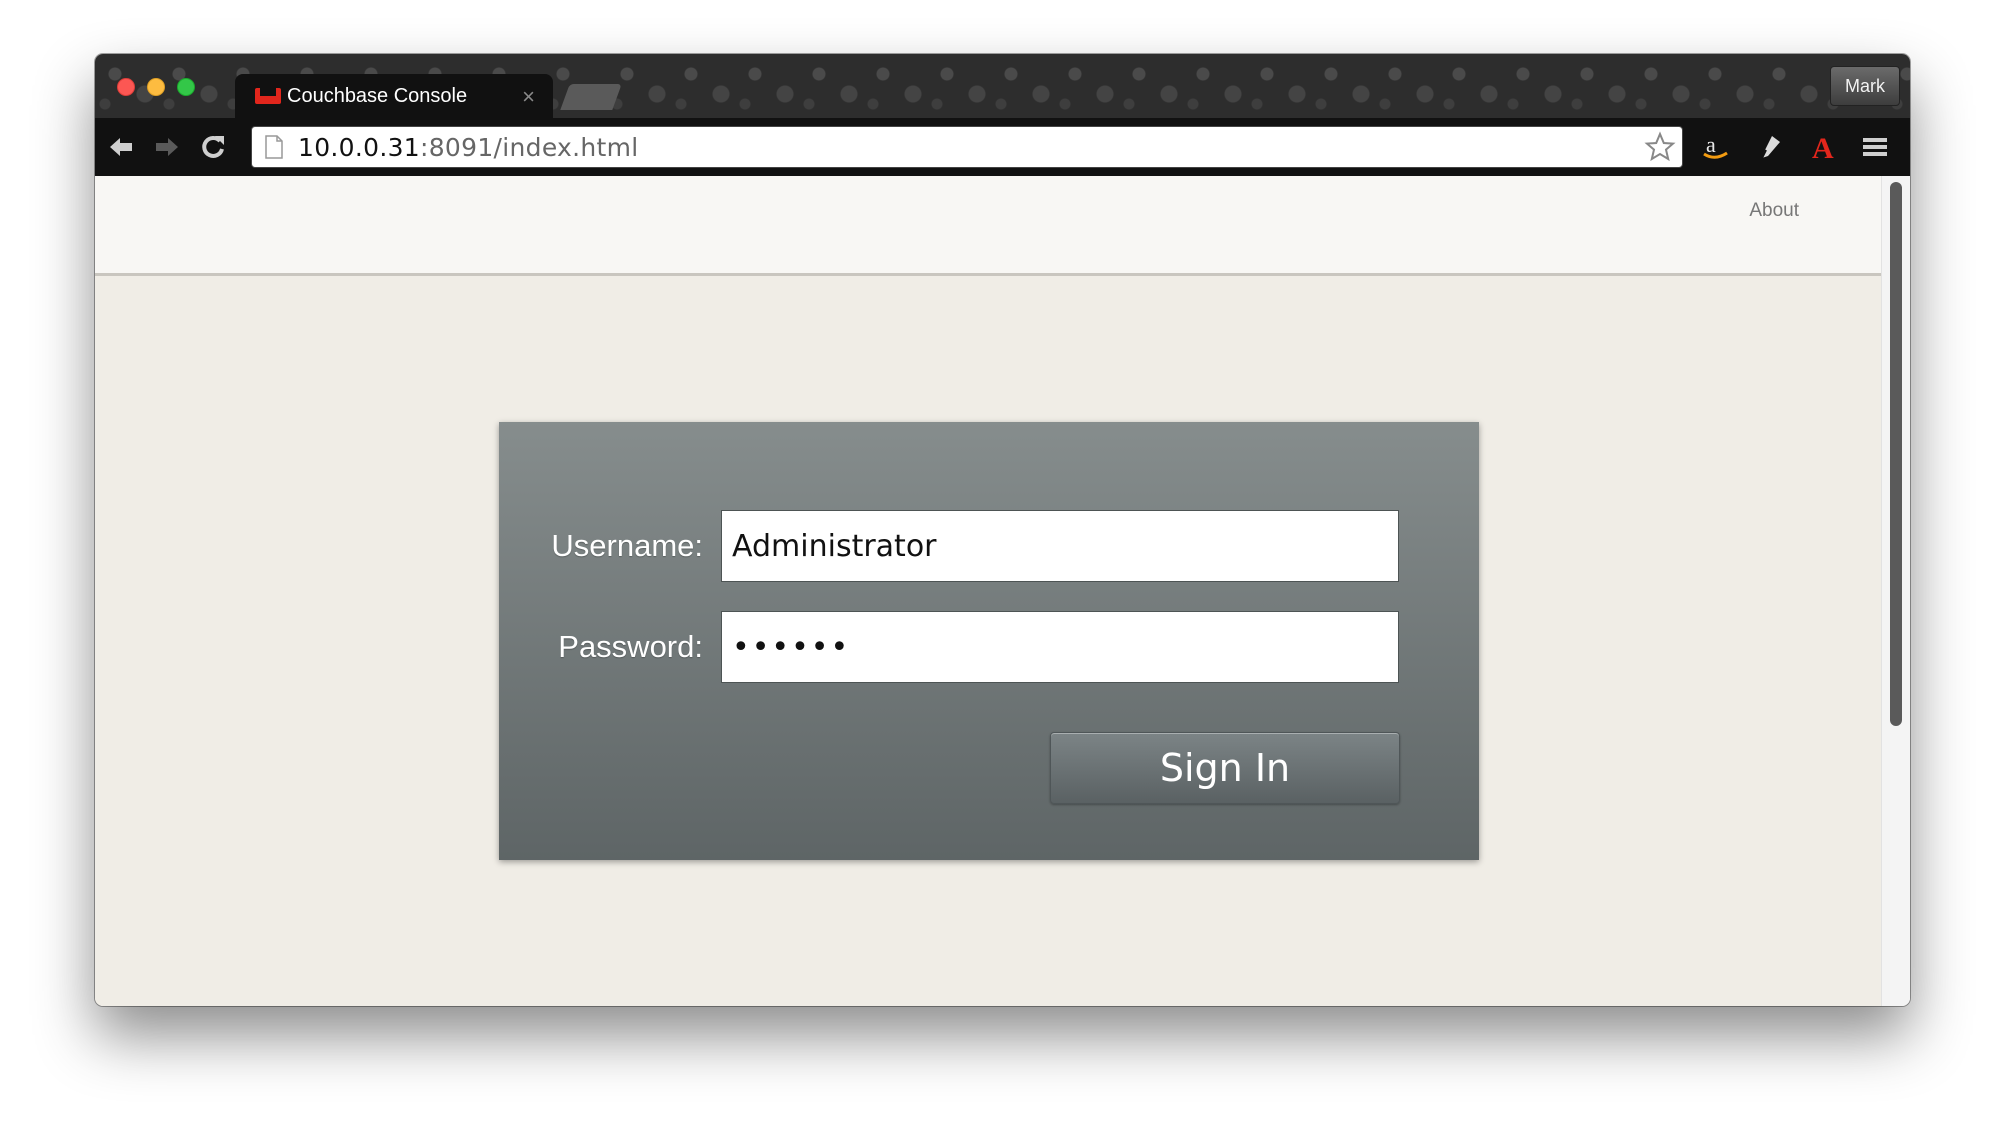 The height and width of the screenshot is (1139, 1999). I want to click on amazon-extension-icon: a, so click(1715, 147).